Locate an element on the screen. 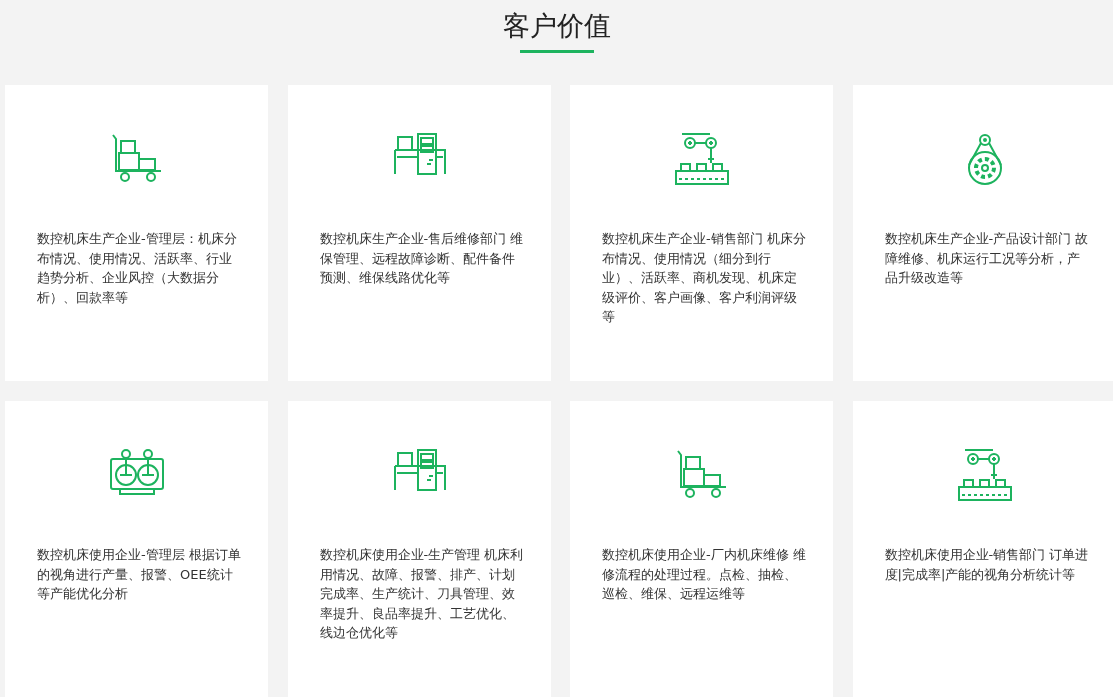  card-description: 数控机床生产企业-管理层：机床分布情况、使用情况、活跃率、行业趋势分析、企业风控（大数据分析）、回款率等 is located at coordinates (137, 268).